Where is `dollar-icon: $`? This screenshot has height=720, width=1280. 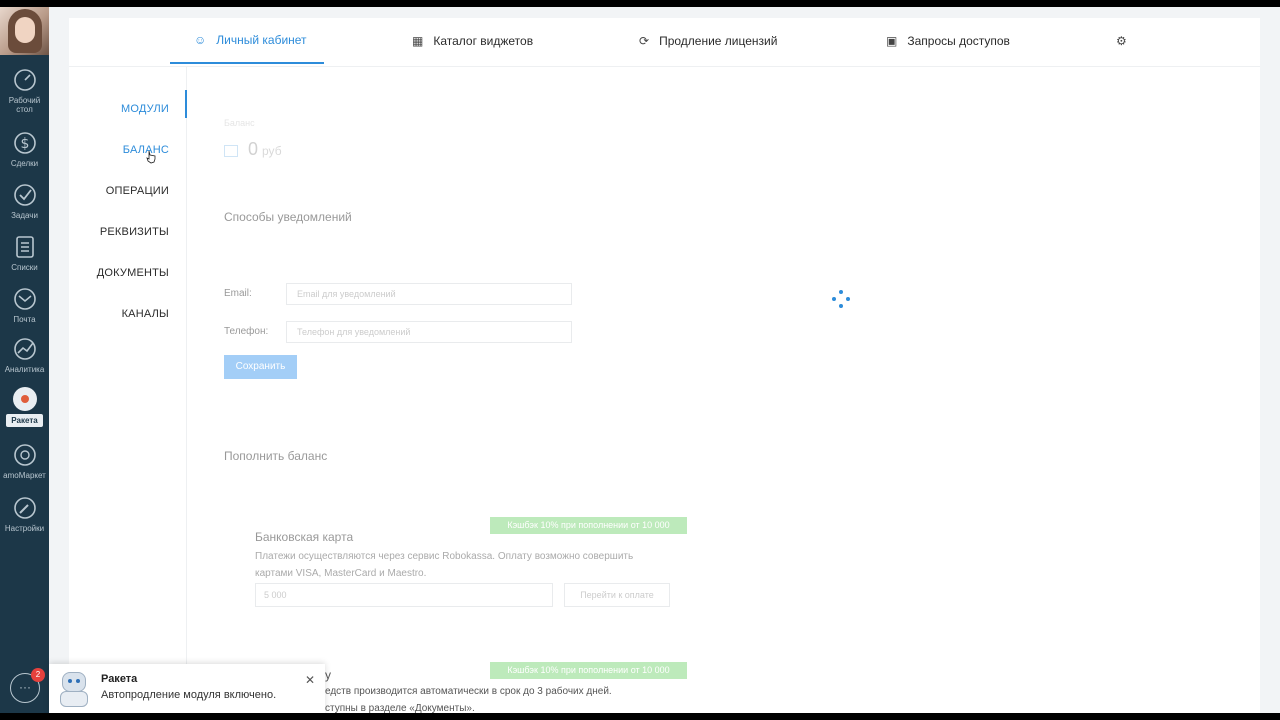
dollar-icon: $ is located at coordinates (24, 143).